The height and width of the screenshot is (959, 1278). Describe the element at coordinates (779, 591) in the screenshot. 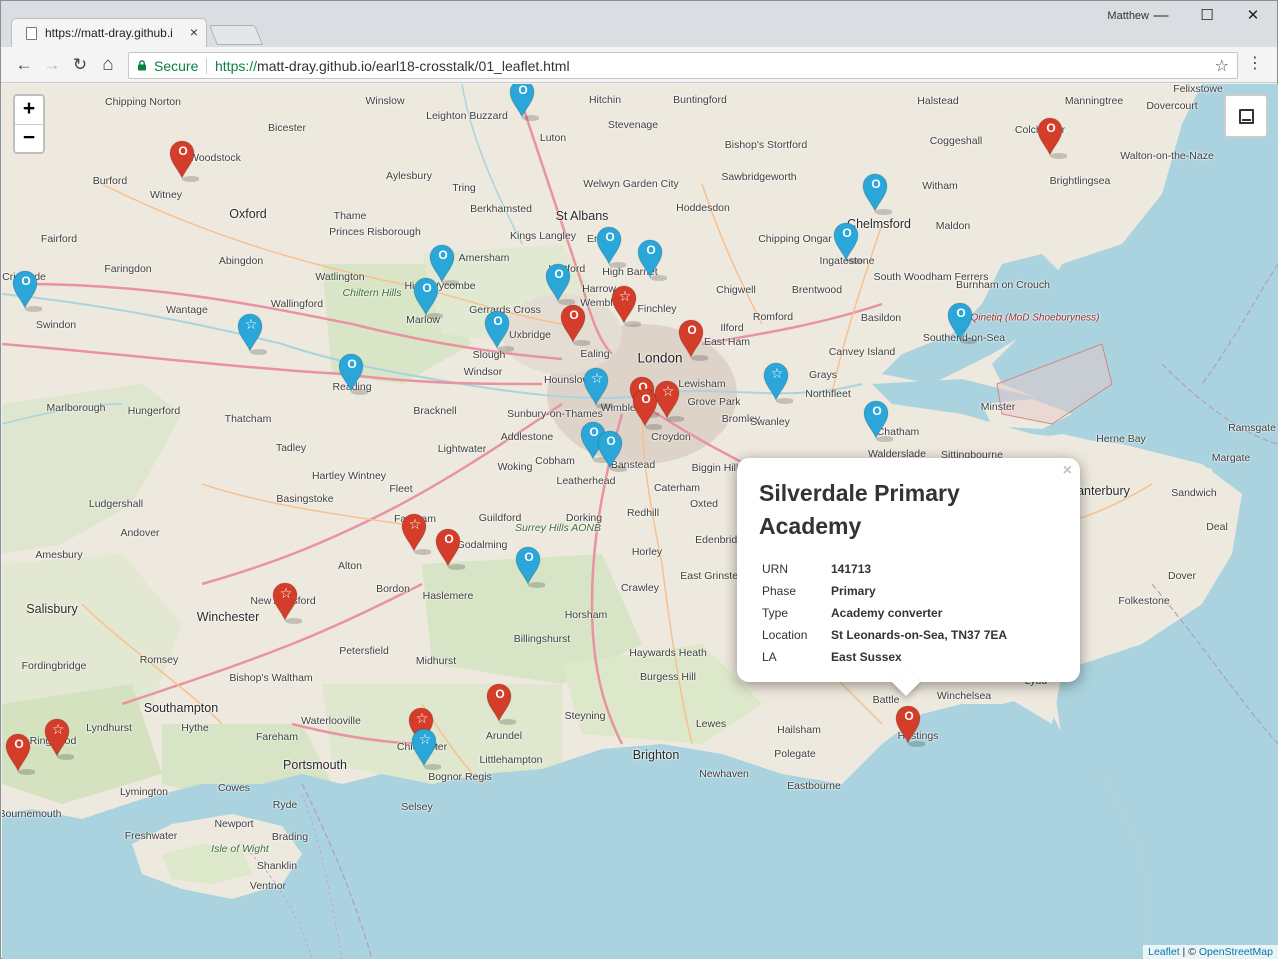

I see `popup-row-key: Phase` at that location.